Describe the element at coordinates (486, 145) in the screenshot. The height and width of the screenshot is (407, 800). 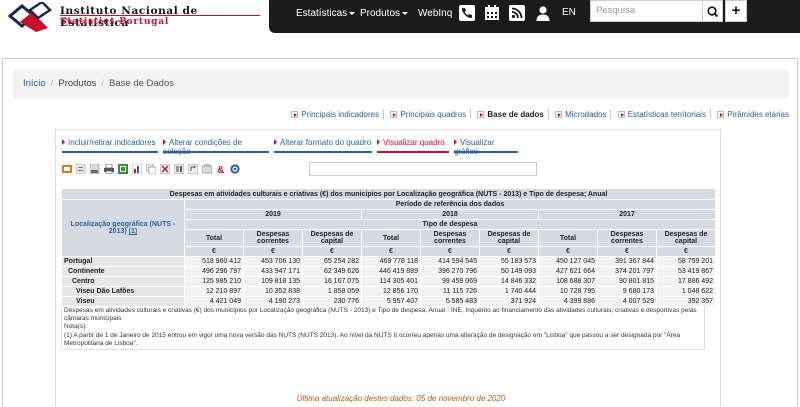
I see `tab-visualizar-grafico: Visualizar gráfico` at that location.